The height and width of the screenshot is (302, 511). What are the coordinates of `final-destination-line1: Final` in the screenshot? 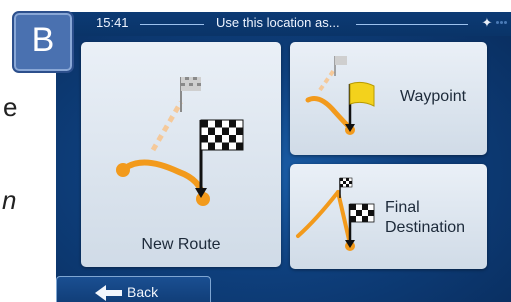 It's located at (402, 207).